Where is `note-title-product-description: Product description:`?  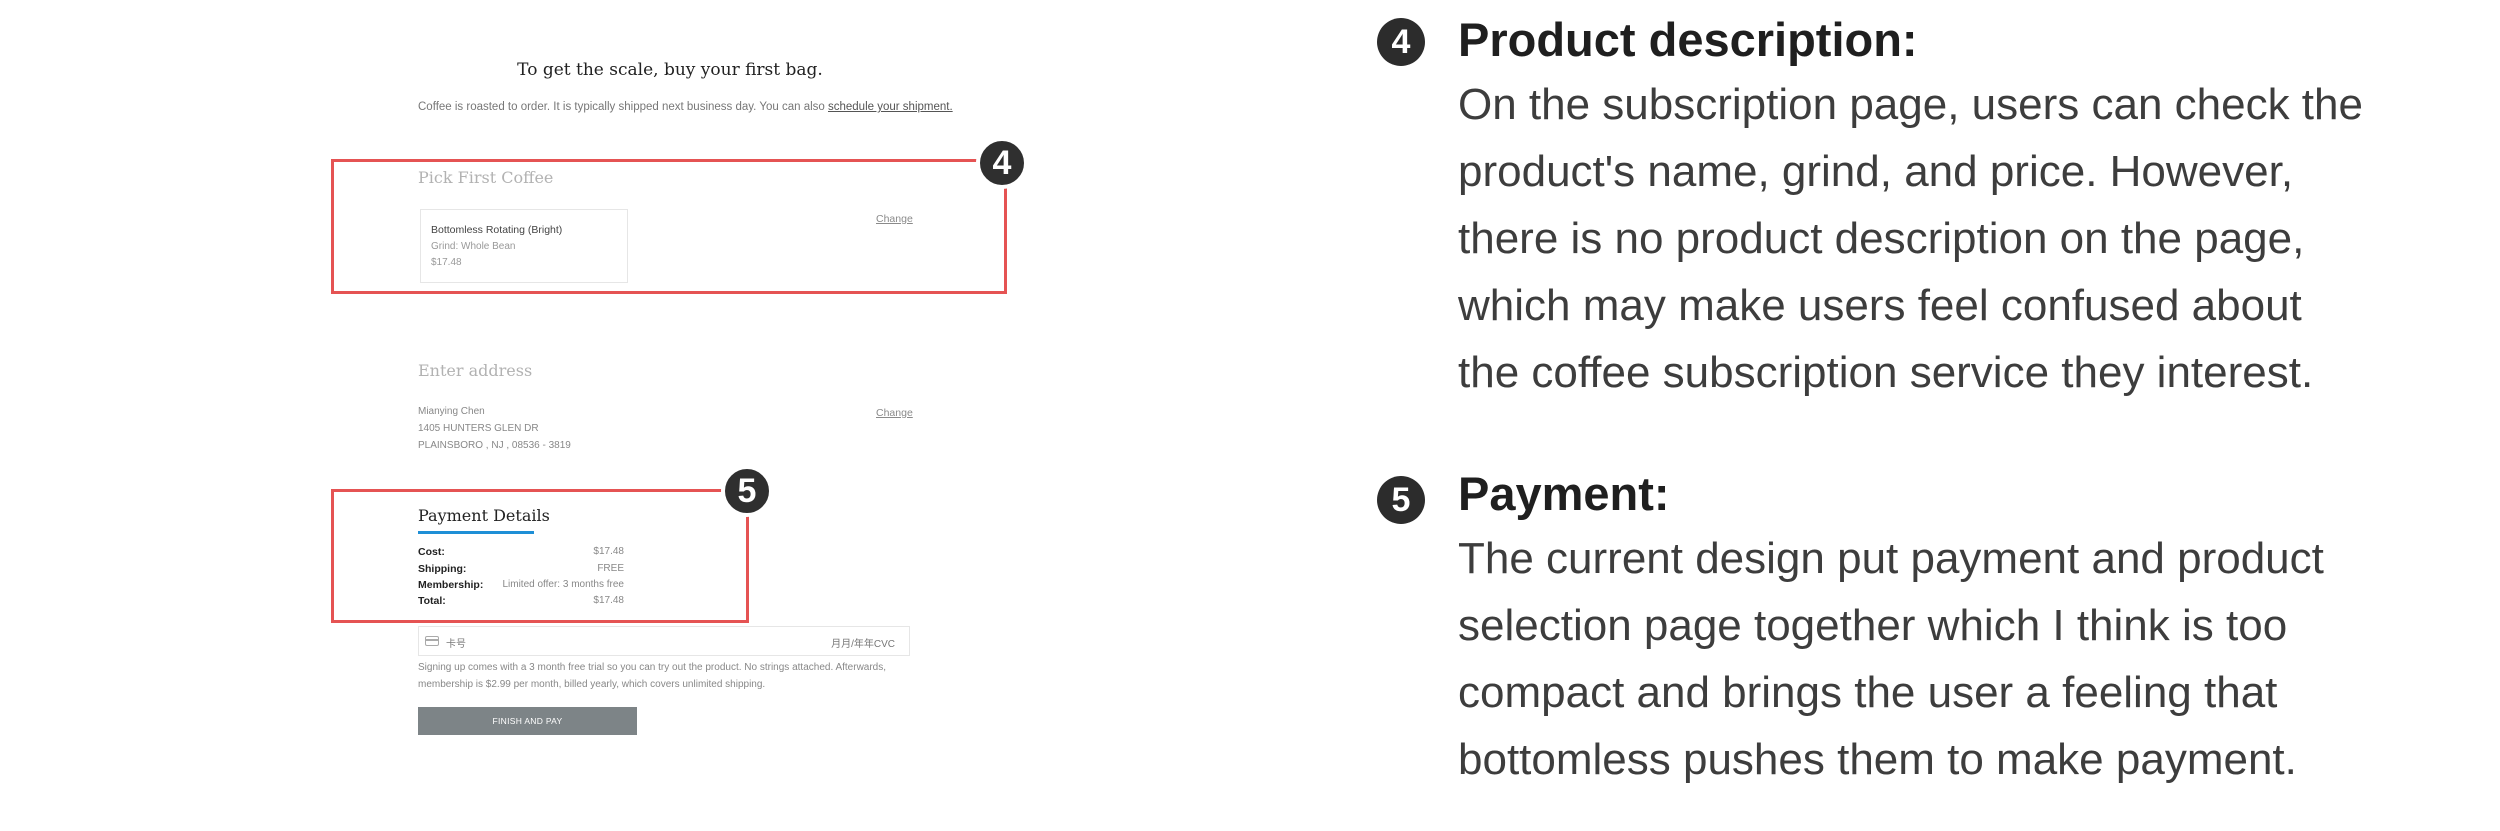 note-title-product-description: Product description: is located at coordinates (1688, 39).